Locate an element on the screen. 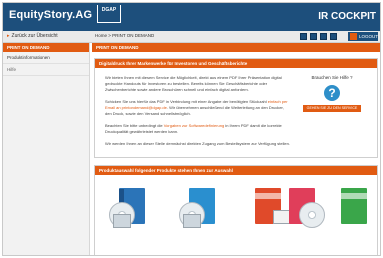 Image resolution: width=383 pixels, height=258 pixels. logout-button: LOGOUT is located at coordinates (363, 36).